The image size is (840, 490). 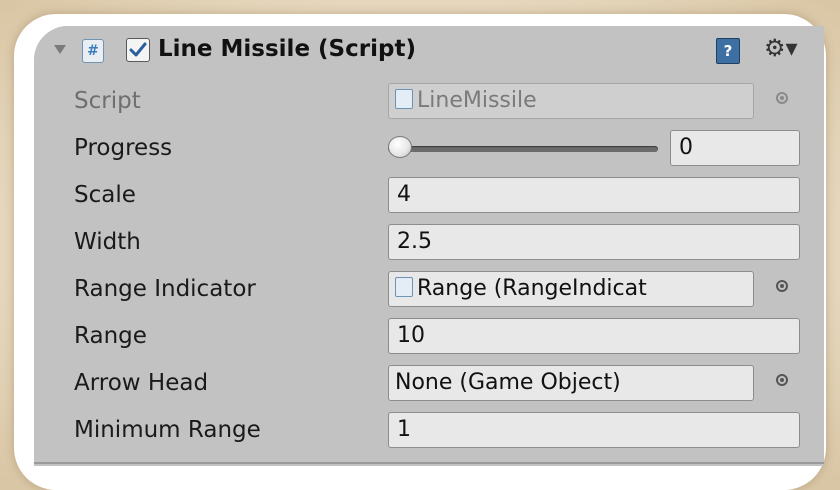 I want to click on range-indicator-row: Range Indicator Range (RangeIndicat, so click(x=429, y=290).